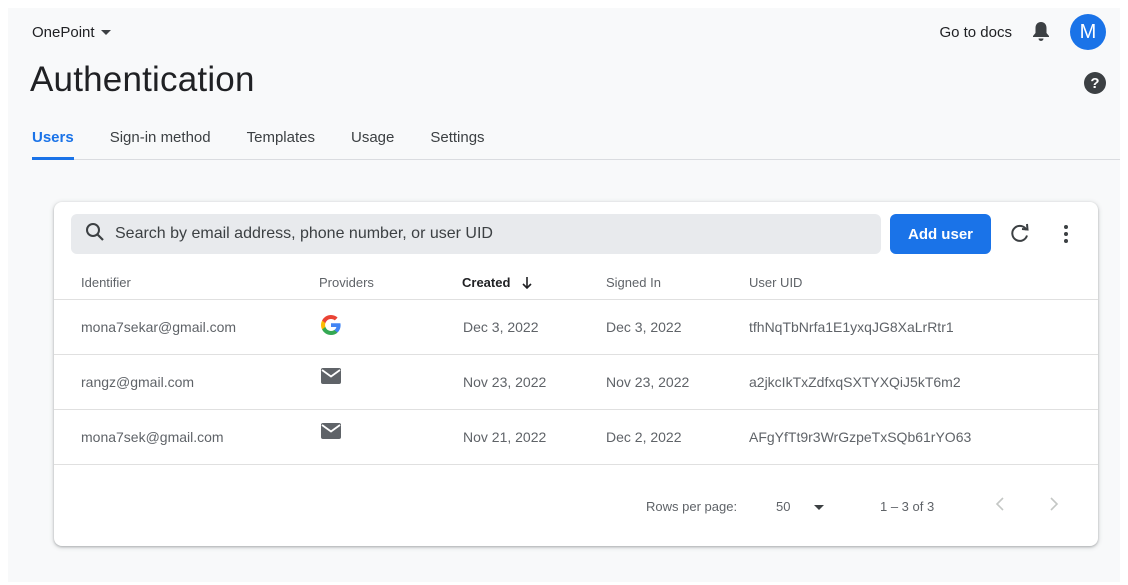  I want to click on search-bar, so click(476, 234).